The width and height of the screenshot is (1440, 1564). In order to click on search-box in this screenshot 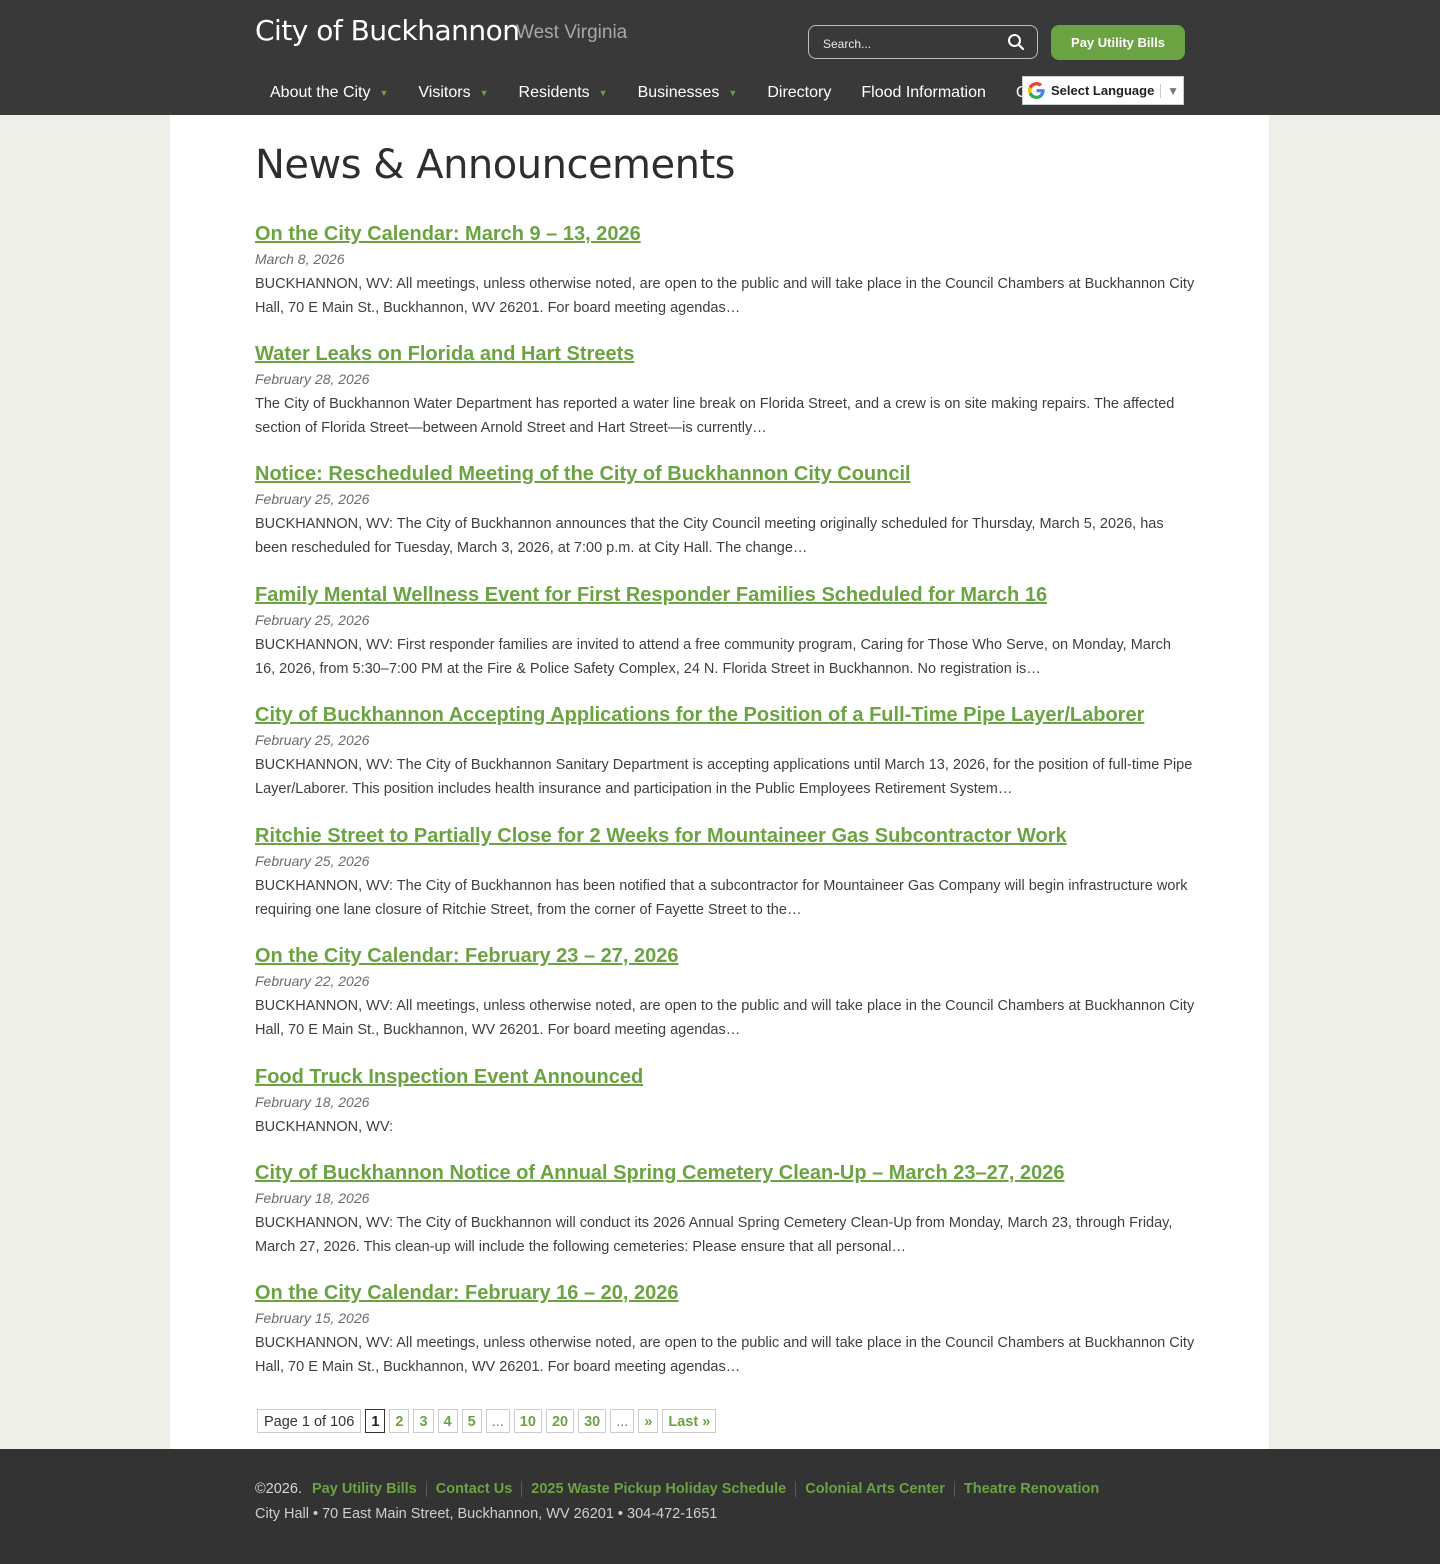, I will do `click(923, 42)`.